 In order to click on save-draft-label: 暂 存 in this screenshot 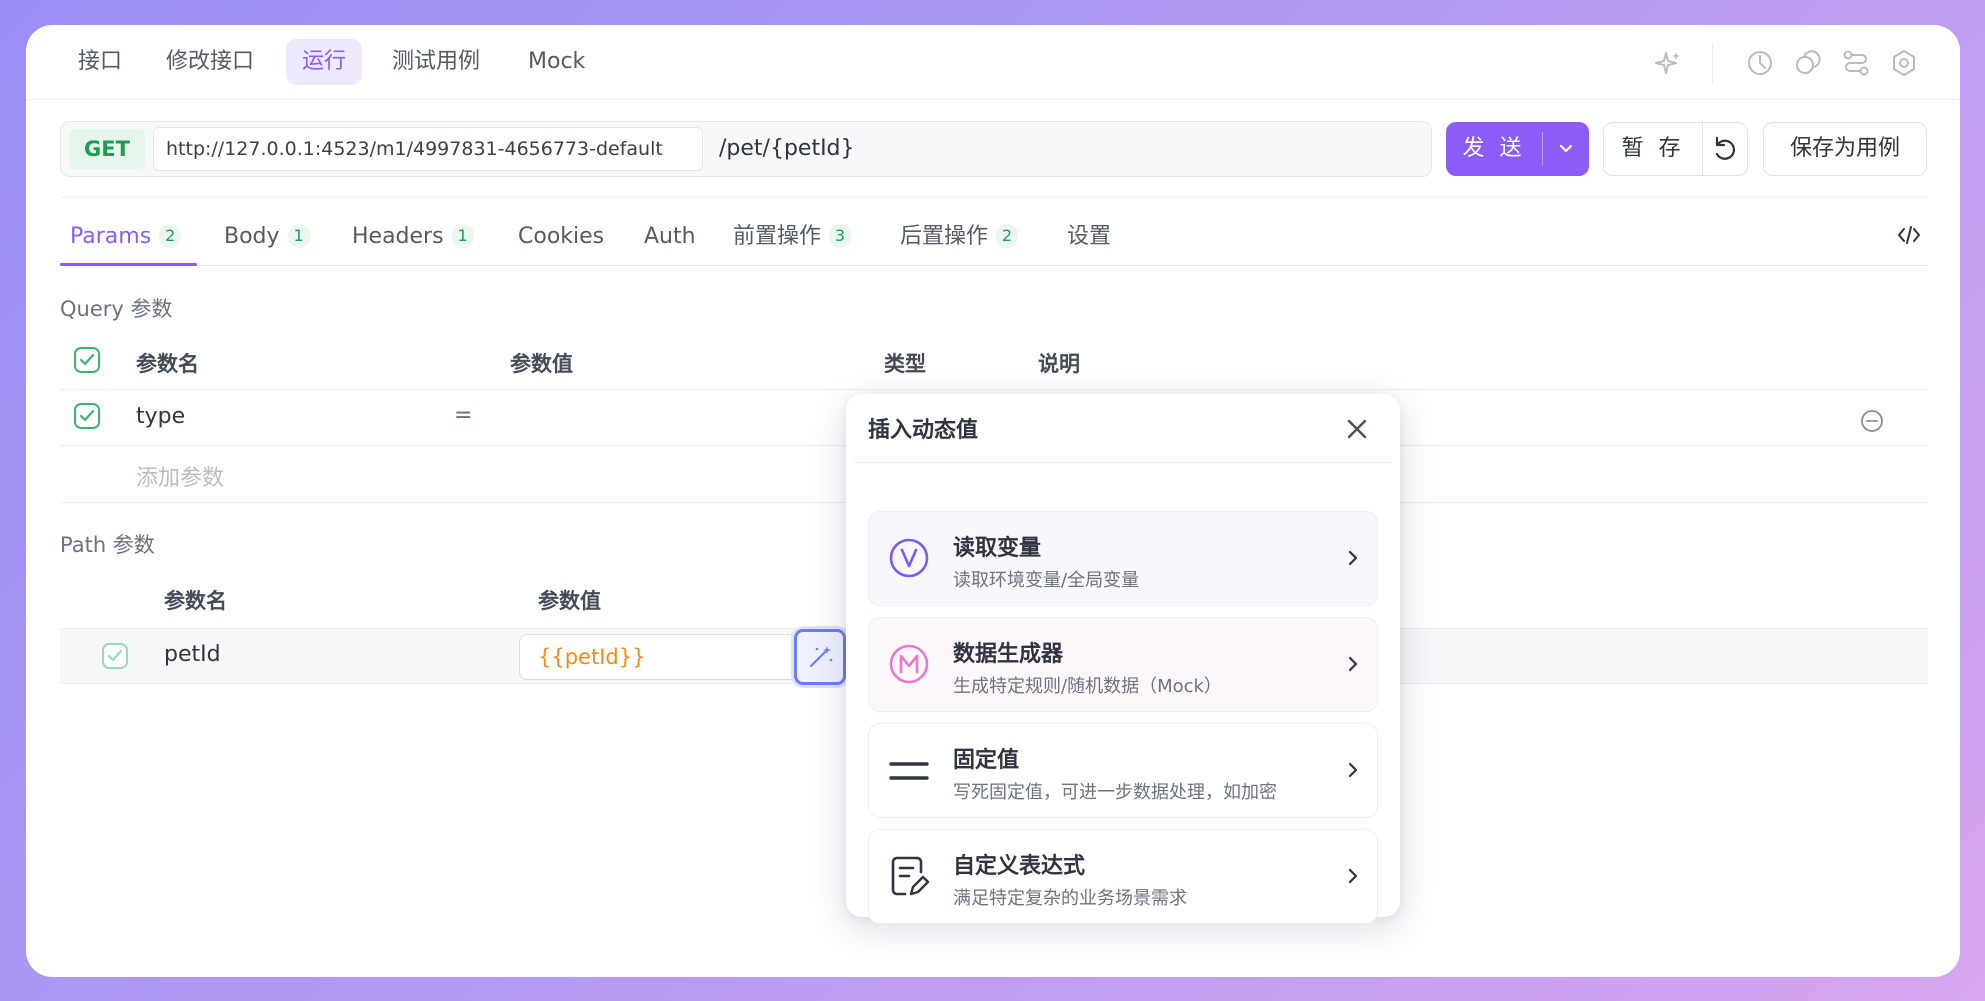, I will do `click(1653, 148)`.